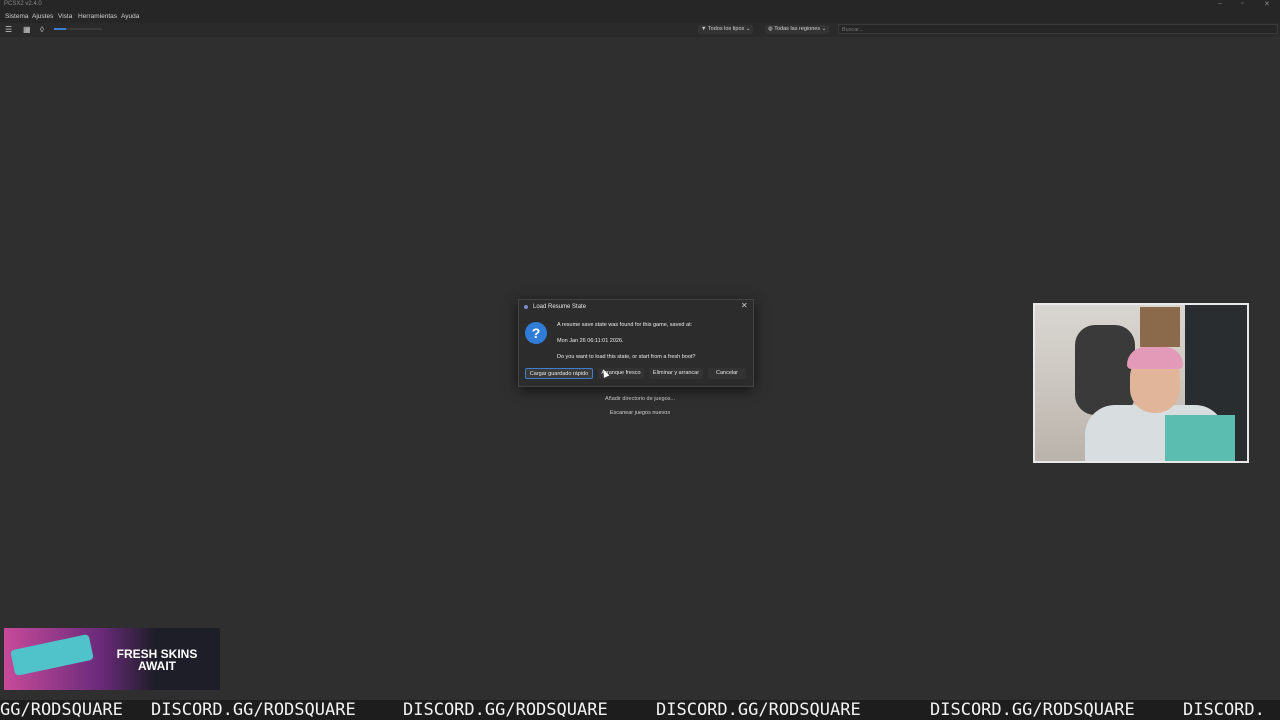  Describe the element at coordinates (1141, 383) in the screenshot. I see `webcam-overlay` at that location.